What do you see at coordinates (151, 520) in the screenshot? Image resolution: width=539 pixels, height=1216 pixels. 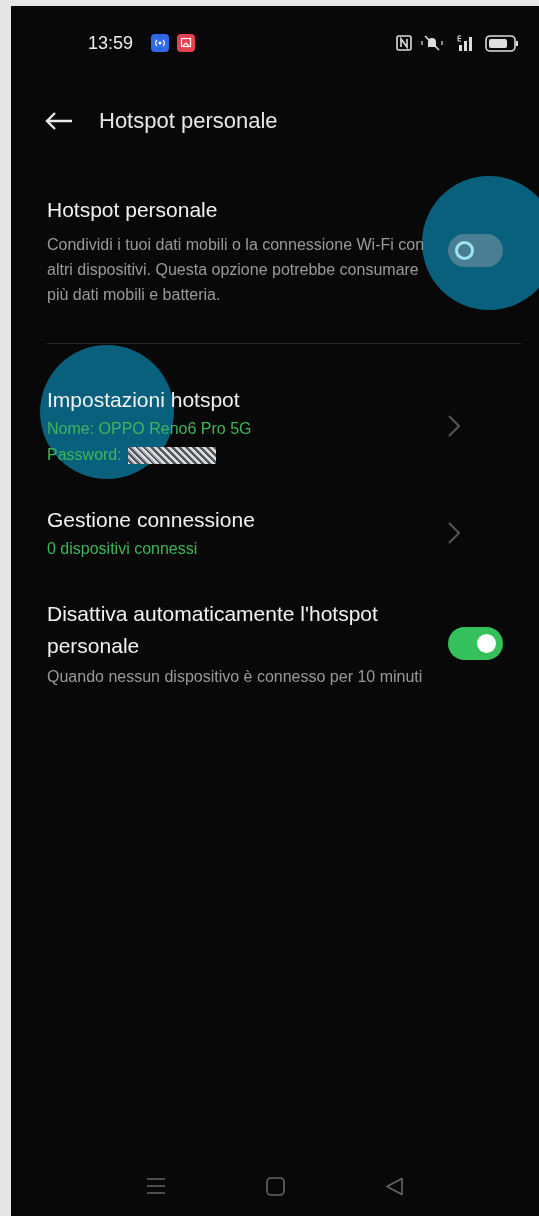 I see `setting-title: Gestione connessione` at bounding box center [151, 520].